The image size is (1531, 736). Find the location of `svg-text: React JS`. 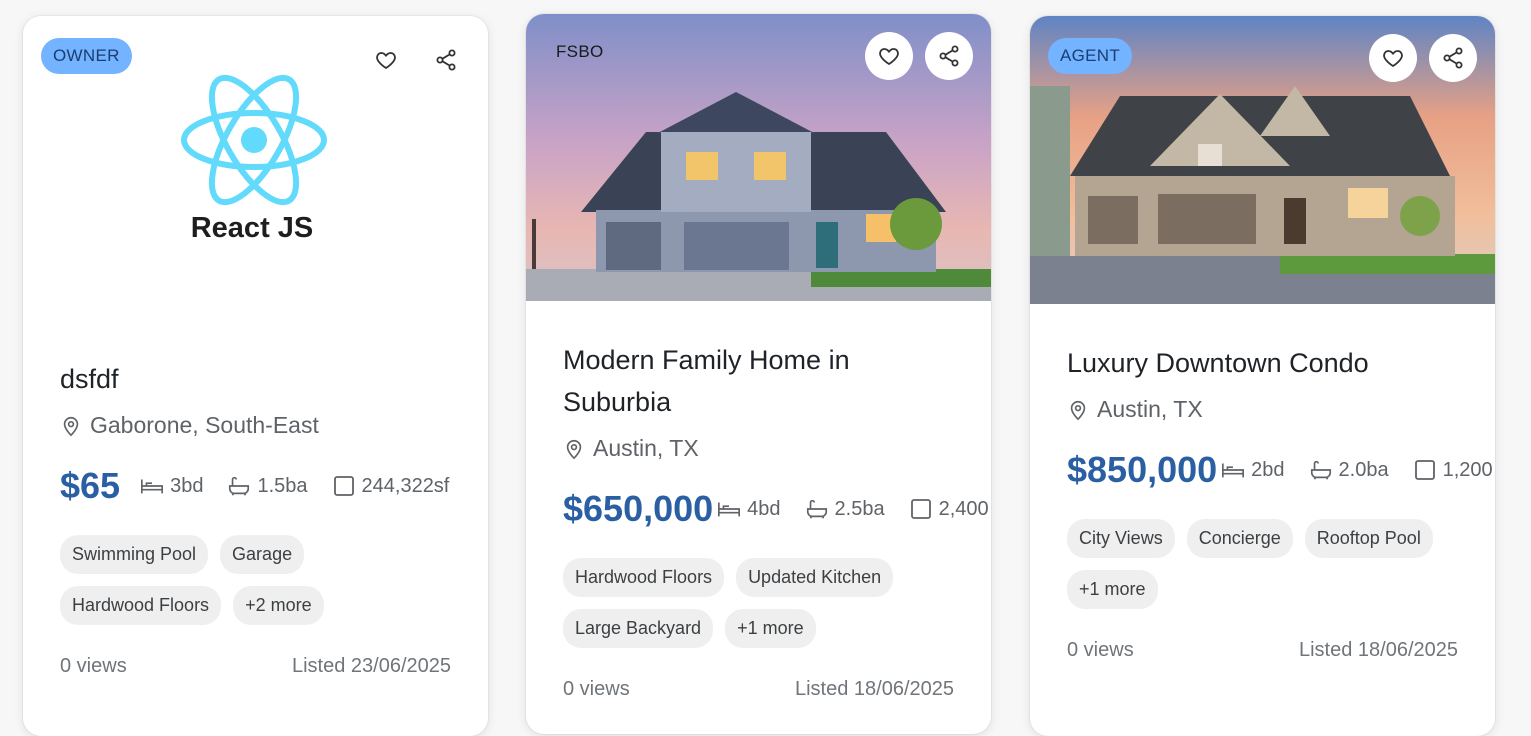

svg-text: React JS is located at coordinates (252, 228).